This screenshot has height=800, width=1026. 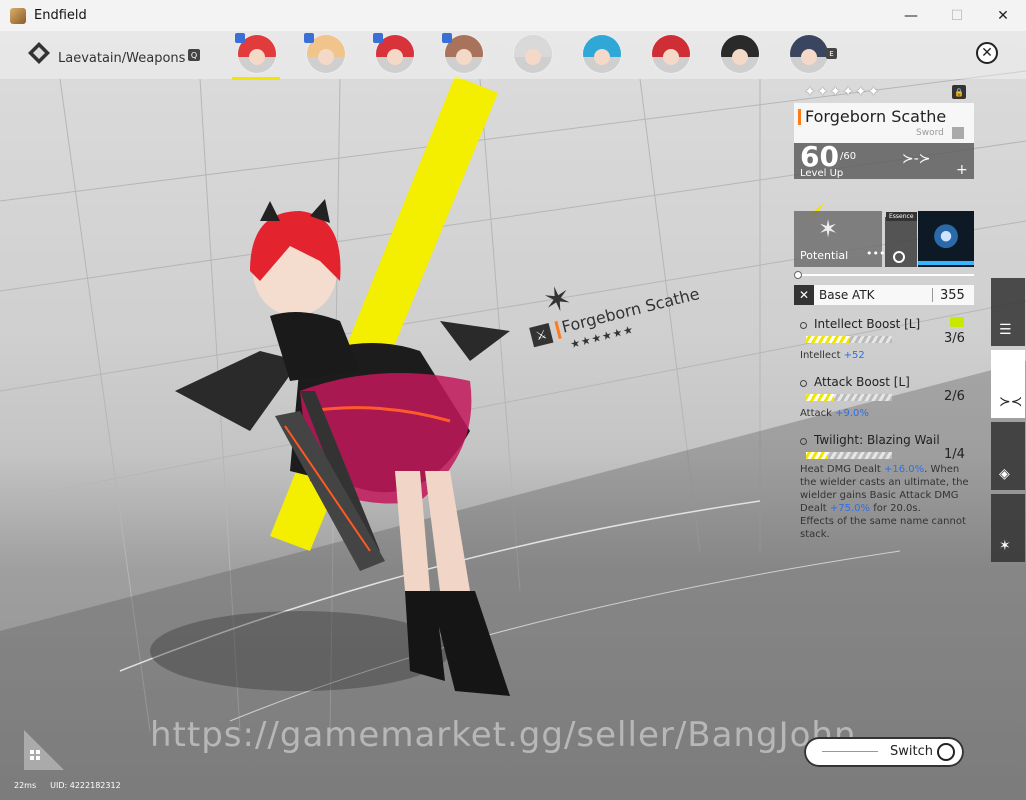 What do you see at coordinates (884, 159) in the screenshot?
I see `level-up-button: 60 /60 Level Up ≻-≻ +` at bounding box center [884, 159].